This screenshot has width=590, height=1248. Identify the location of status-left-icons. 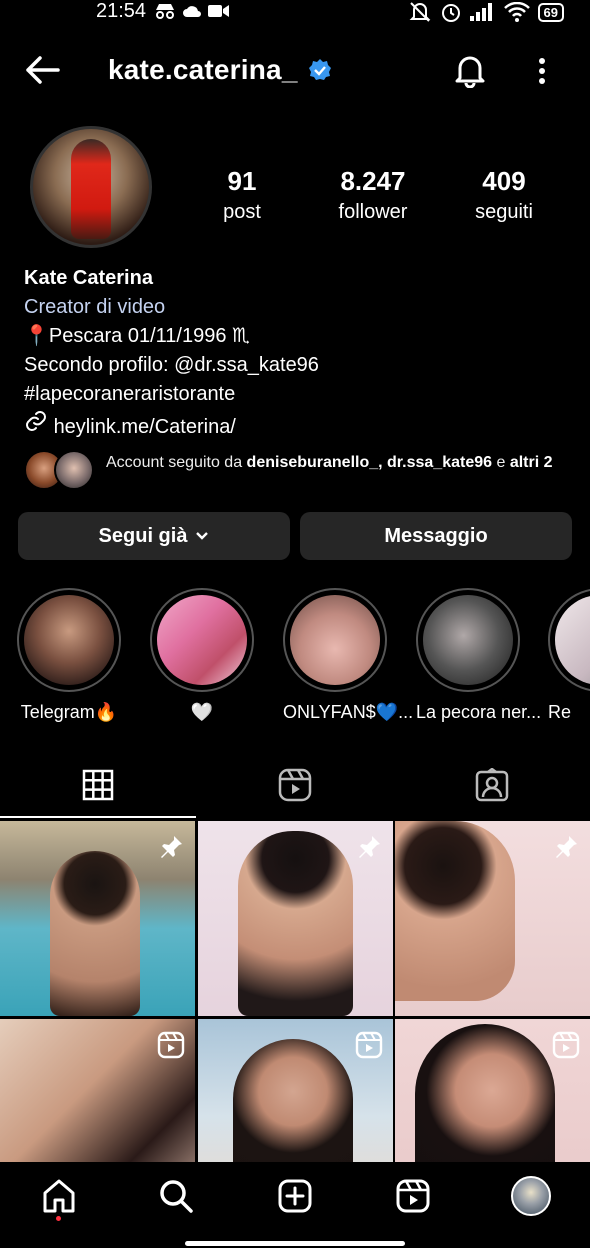
(192, 11).